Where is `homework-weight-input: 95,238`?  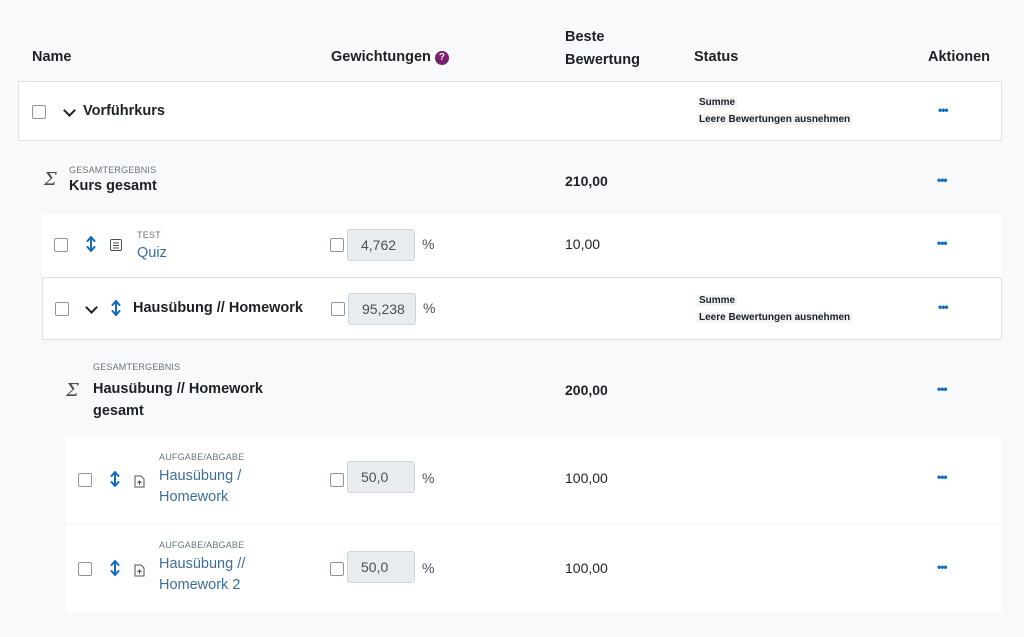 homework-weight-input: 95,238 is located at coordinates (382, 309).